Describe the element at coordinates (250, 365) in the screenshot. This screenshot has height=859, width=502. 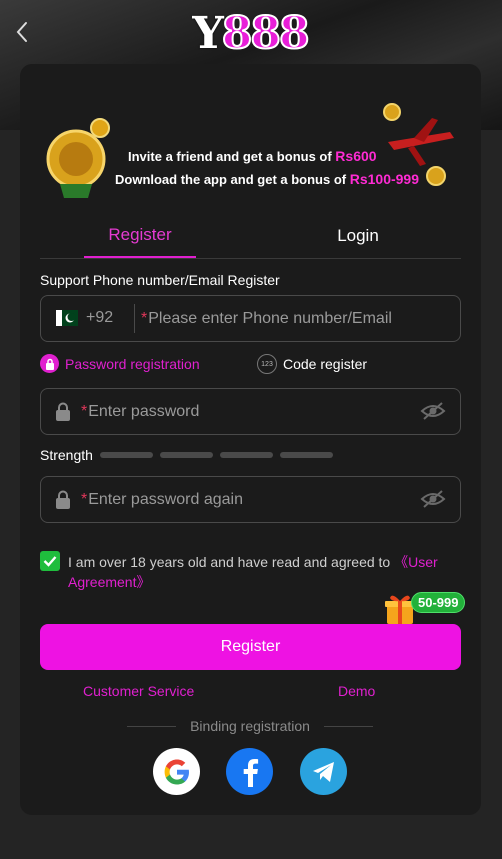
I see `registration-mode-row: Password registration 123 Code register` at that location.